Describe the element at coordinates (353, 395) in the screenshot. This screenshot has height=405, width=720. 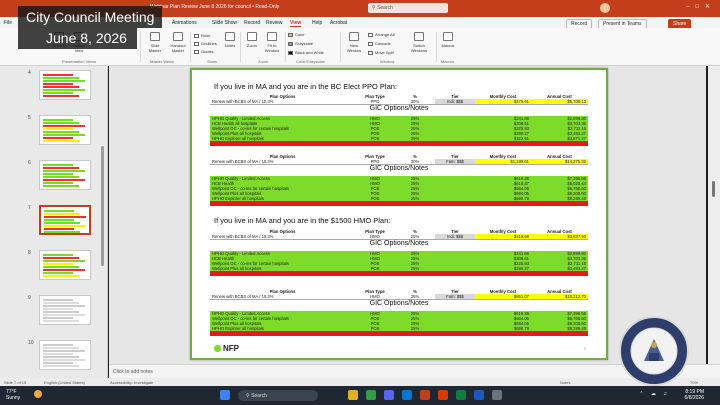
I see `file-explorer-icon` at that location.